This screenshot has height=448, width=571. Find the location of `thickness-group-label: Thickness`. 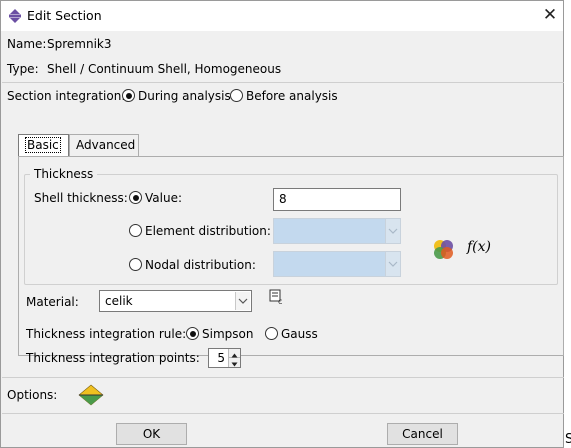

thickness-group-label: Thickness is located at coordinates (64, 174).